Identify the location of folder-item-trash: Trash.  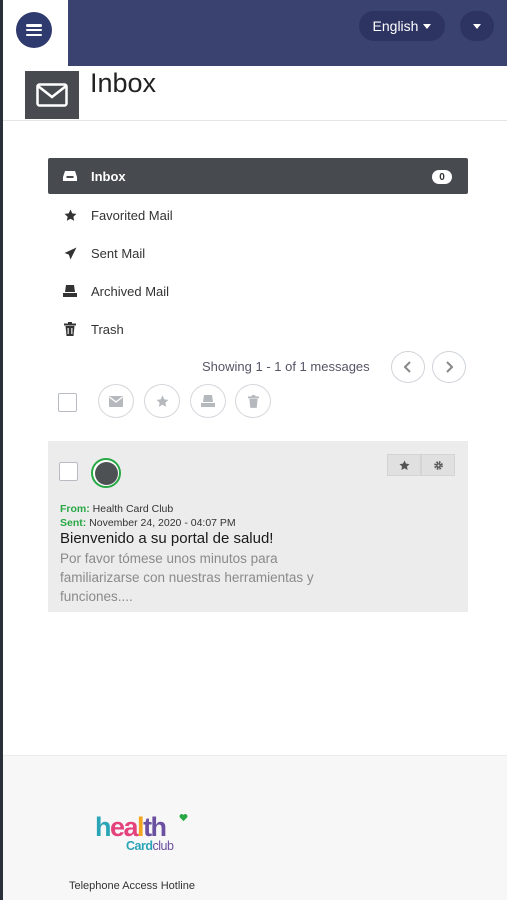
(258, 329).